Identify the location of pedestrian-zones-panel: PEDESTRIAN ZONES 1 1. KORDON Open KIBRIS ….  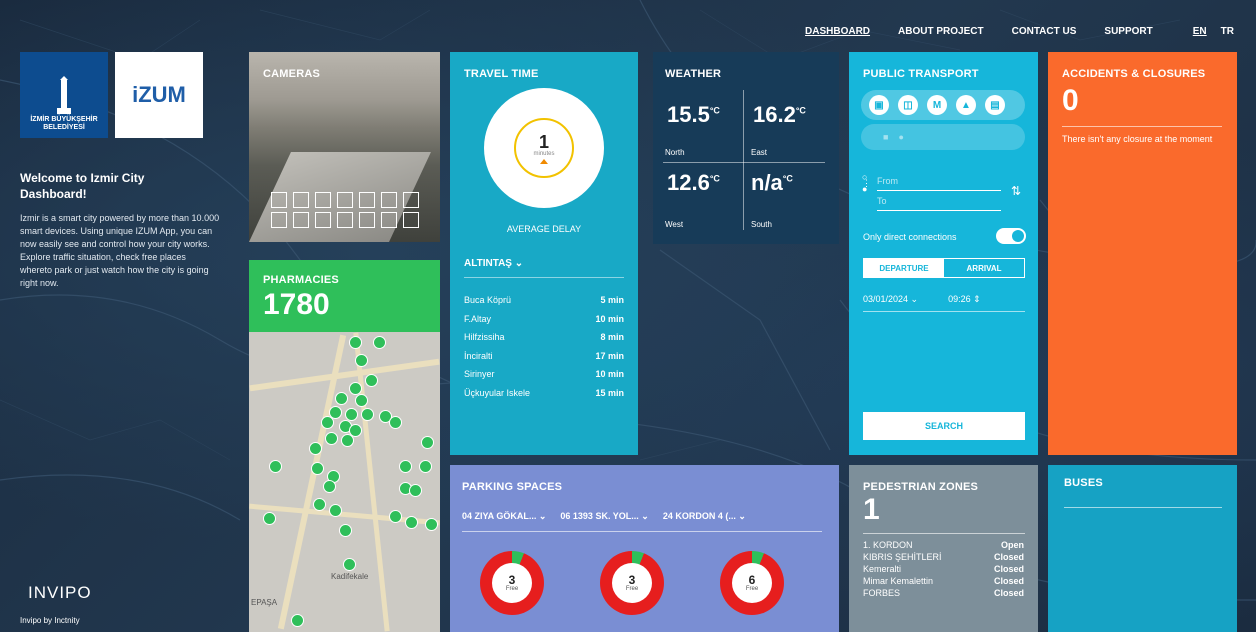
(943, 548).